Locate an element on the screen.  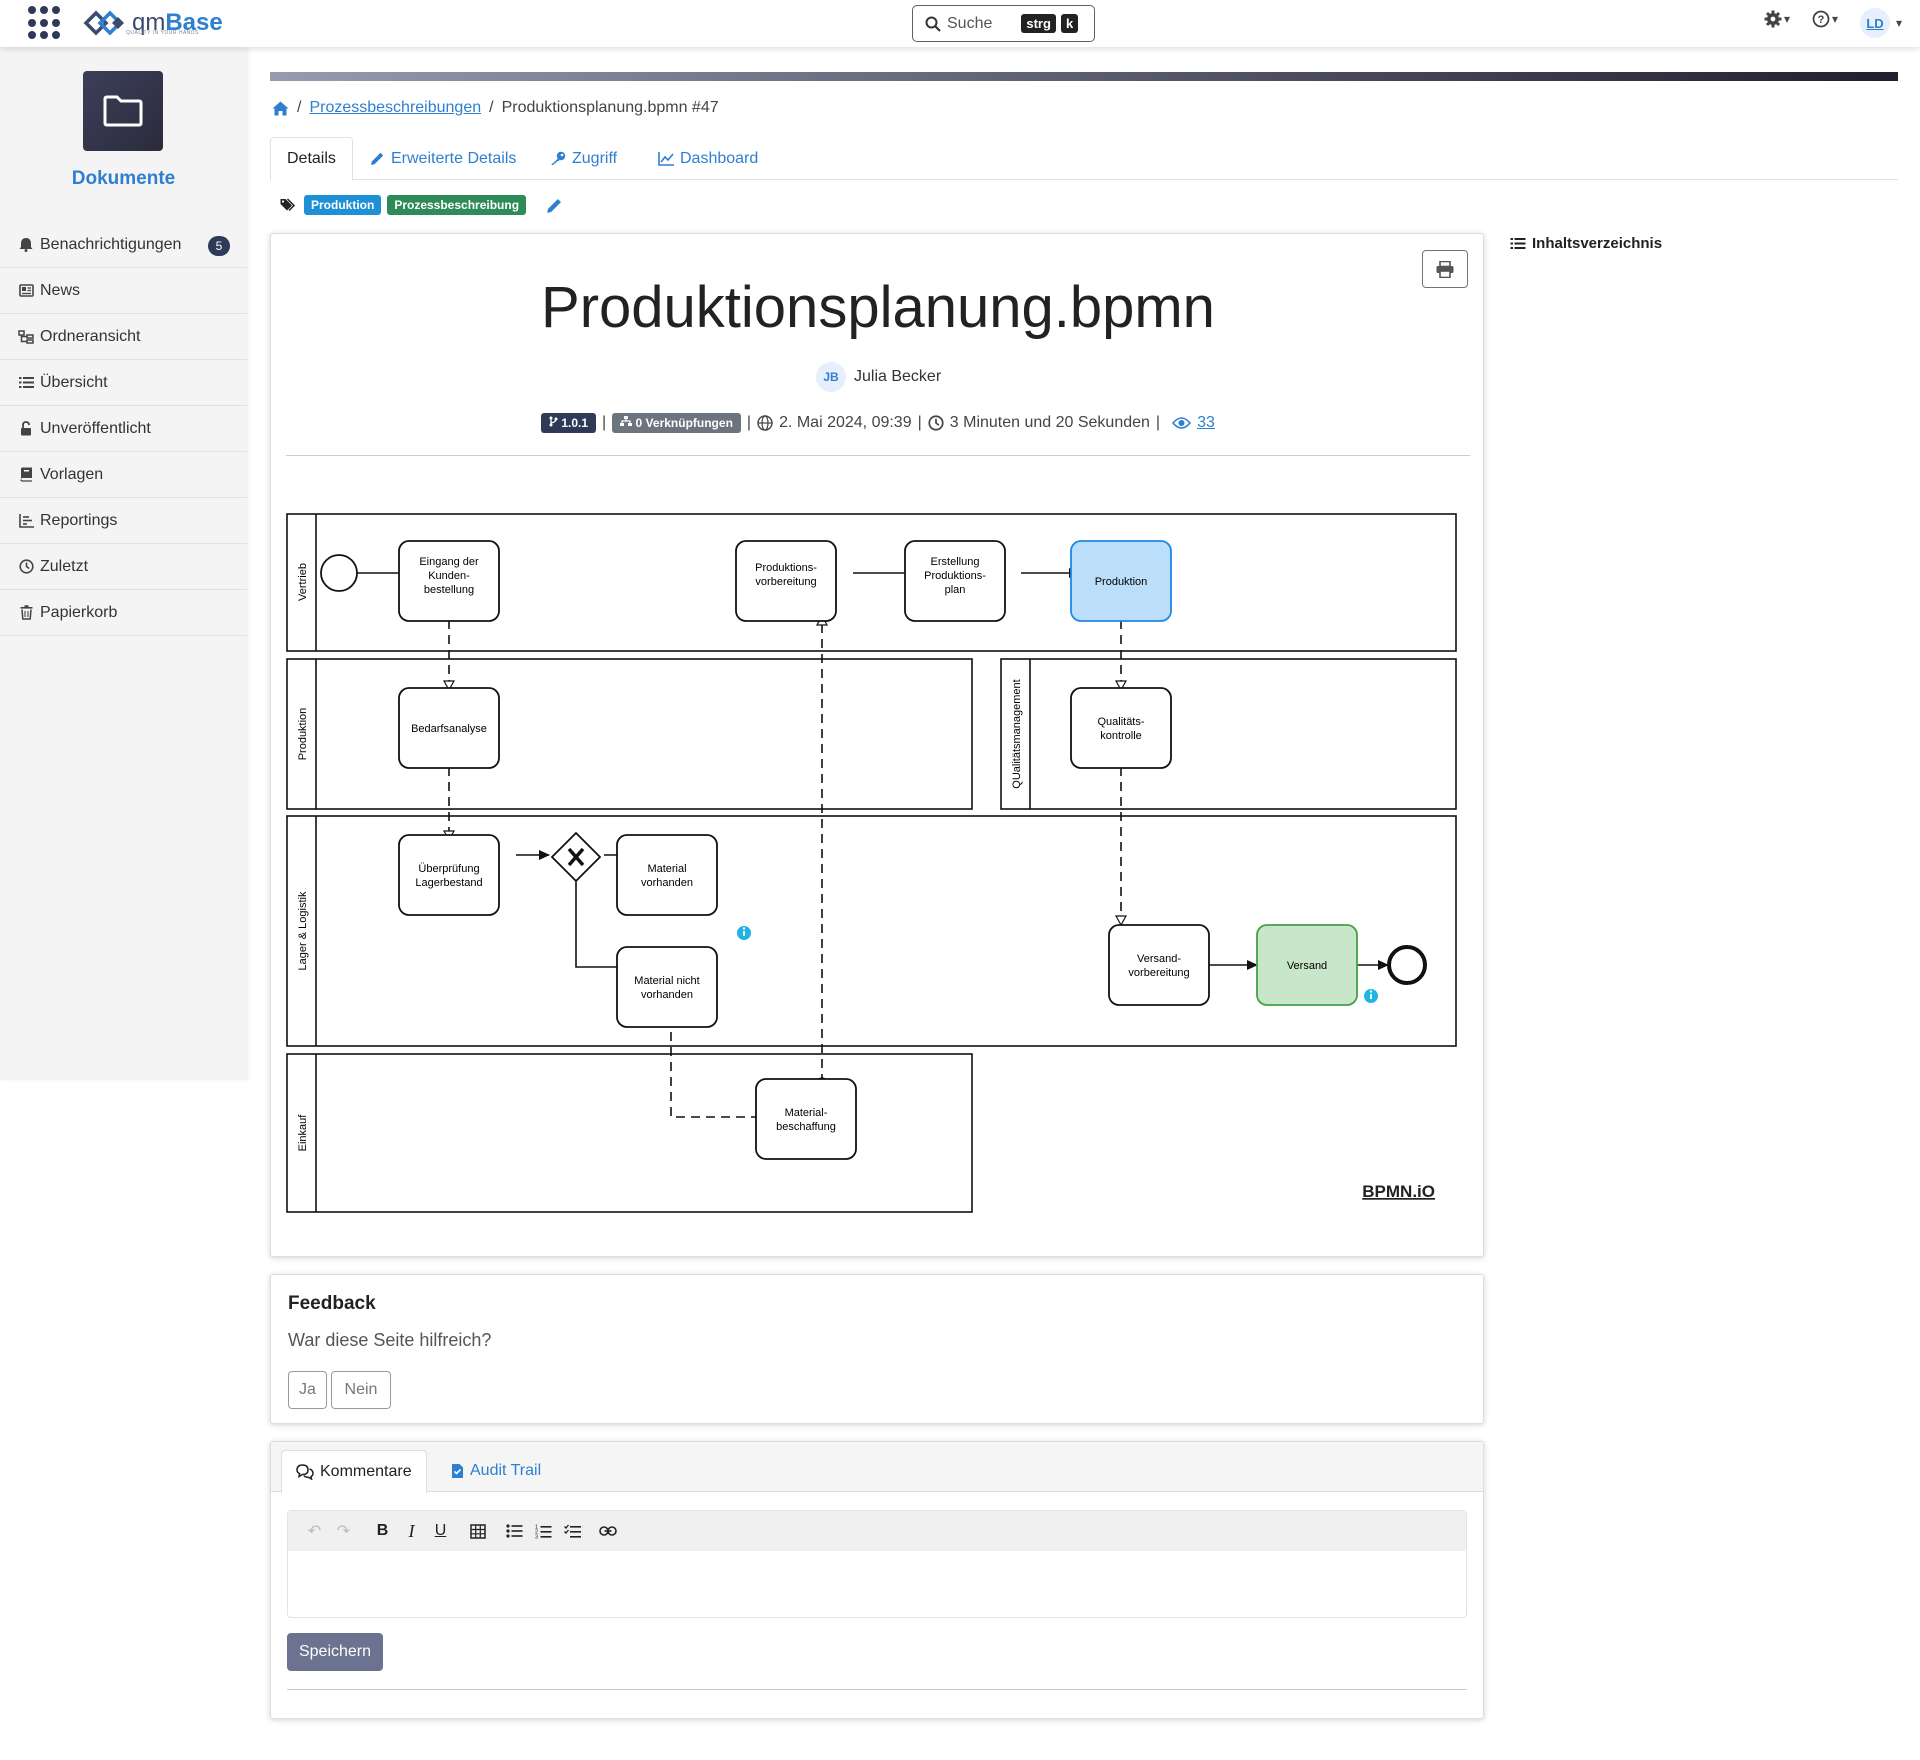
bold-icon: B is located at coordinates (382, 1531).